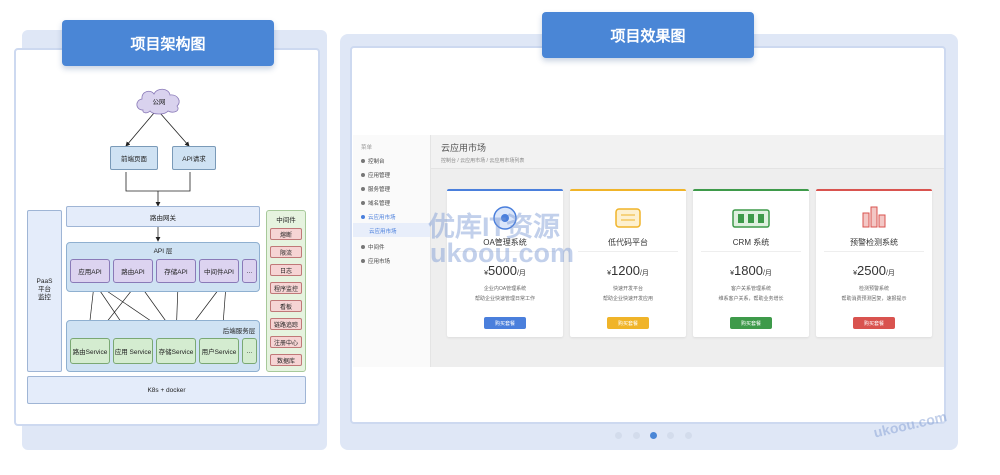  Describe the element at coordinates (133, 351) in the screenshot. I see `service-box-2: 应用 Service` at that location.